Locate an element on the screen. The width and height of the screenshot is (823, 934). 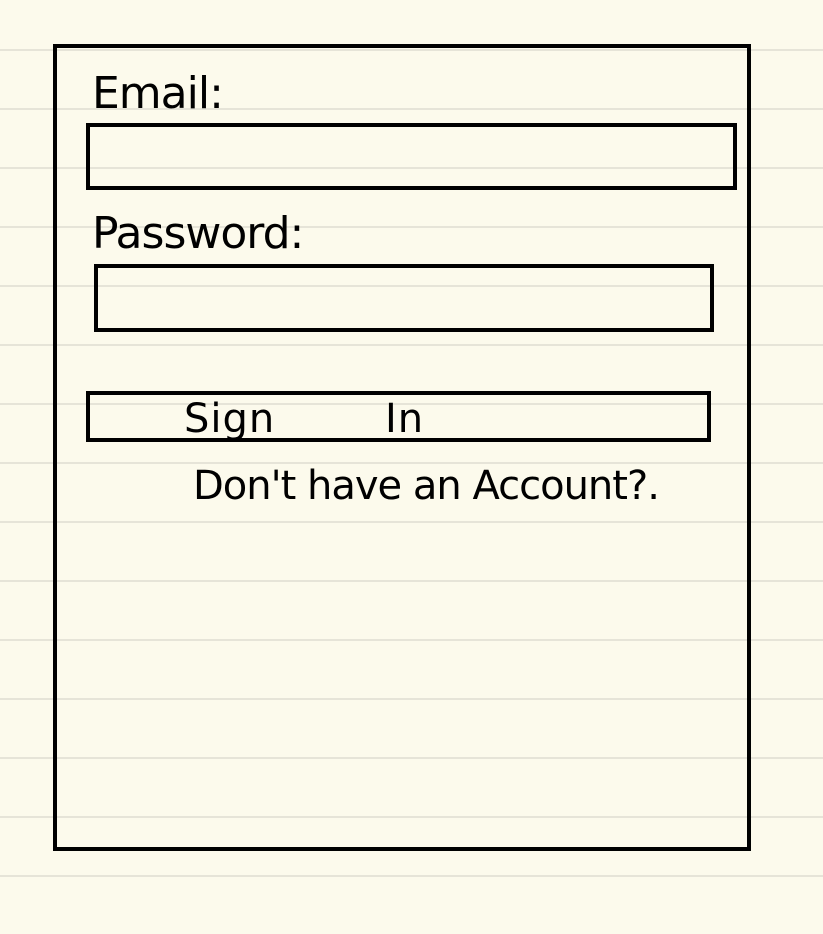
password-field is located at coordinates (404, 298).